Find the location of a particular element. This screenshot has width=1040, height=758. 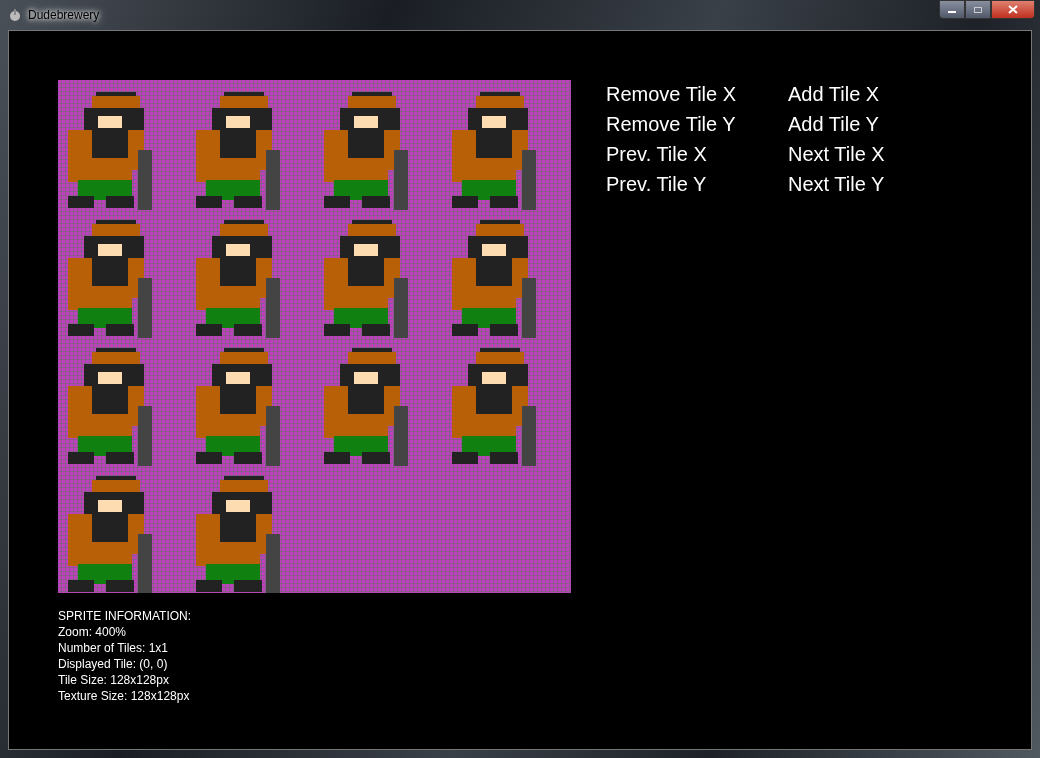

maximize-icon is located at coordinates (978, 9).